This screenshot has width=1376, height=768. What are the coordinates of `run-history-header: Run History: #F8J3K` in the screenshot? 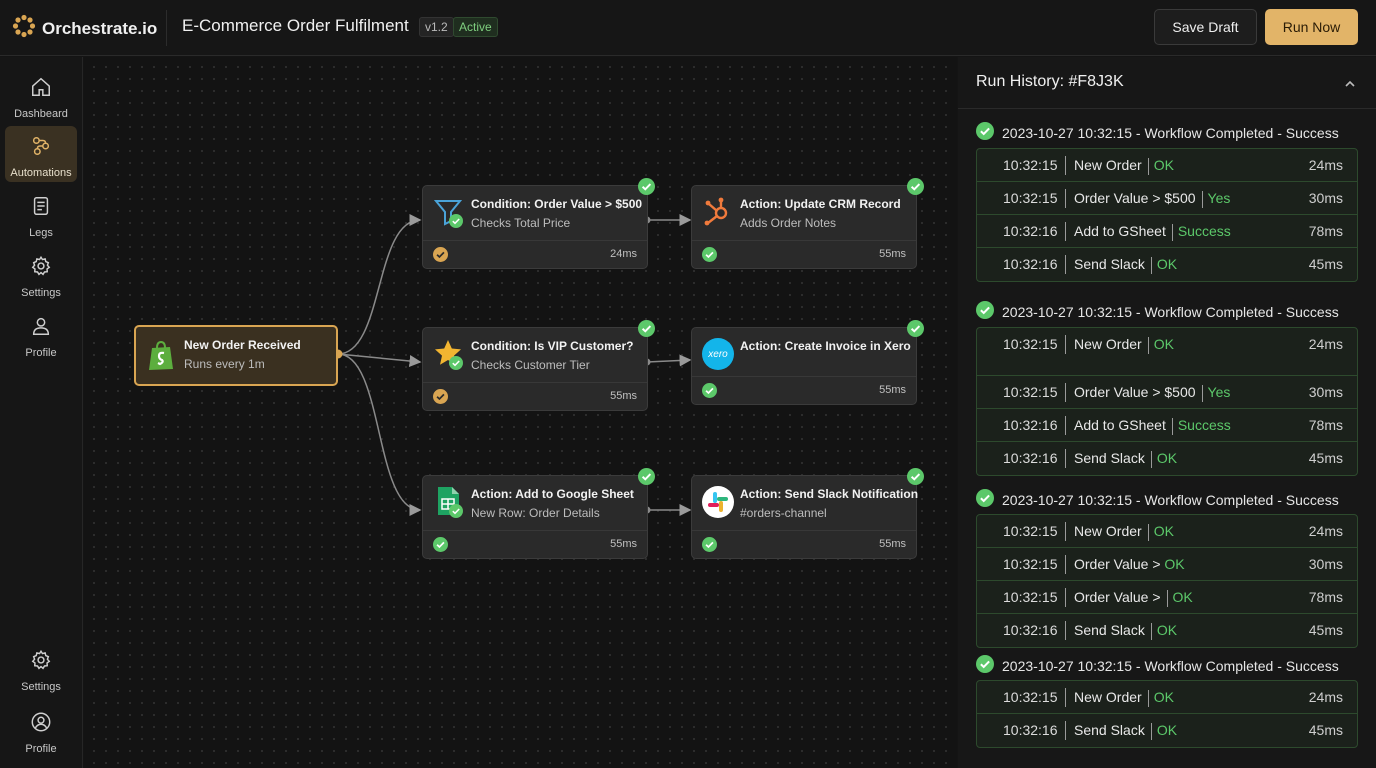 It's located at (1167, 83).